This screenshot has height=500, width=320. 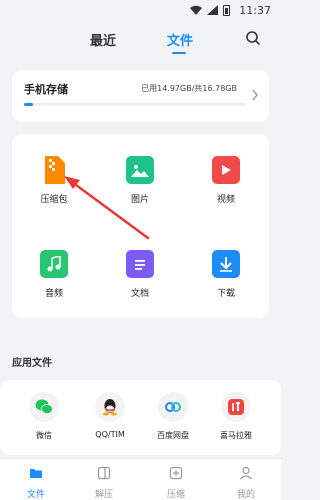 I want to click on app-label: 微信, so click(x=44, y=435).